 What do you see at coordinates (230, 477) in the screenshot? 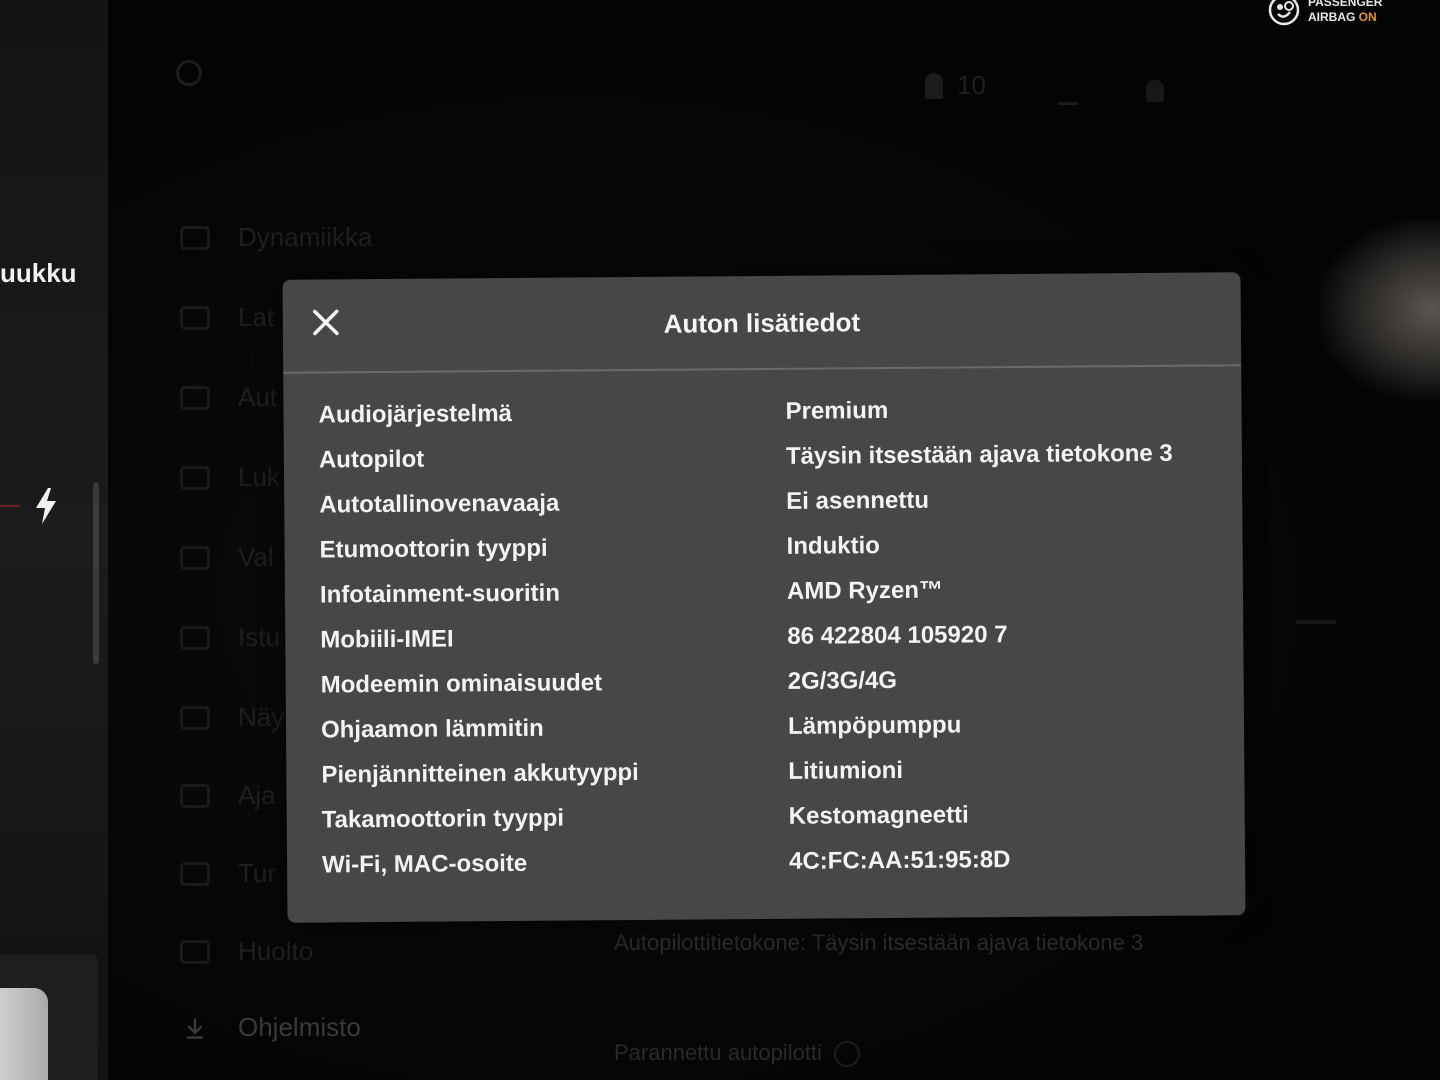
I see `menu-item-locks: Luk` at bounding box center [230, 477].